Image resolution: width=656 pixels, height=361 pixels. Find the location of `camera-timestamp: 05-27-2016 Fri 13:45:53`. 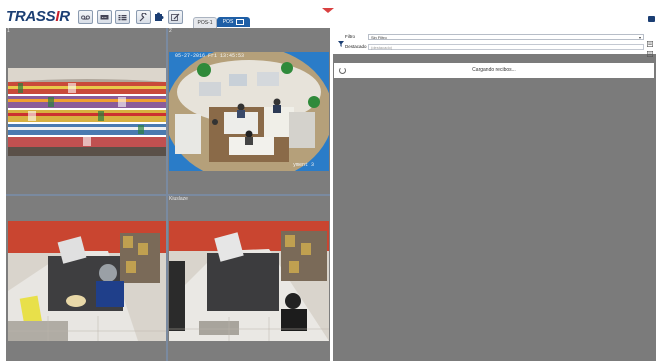

camera-timestamp: 05-27-2016 Fri 13:45:53 is located at coordinates (210, 56).